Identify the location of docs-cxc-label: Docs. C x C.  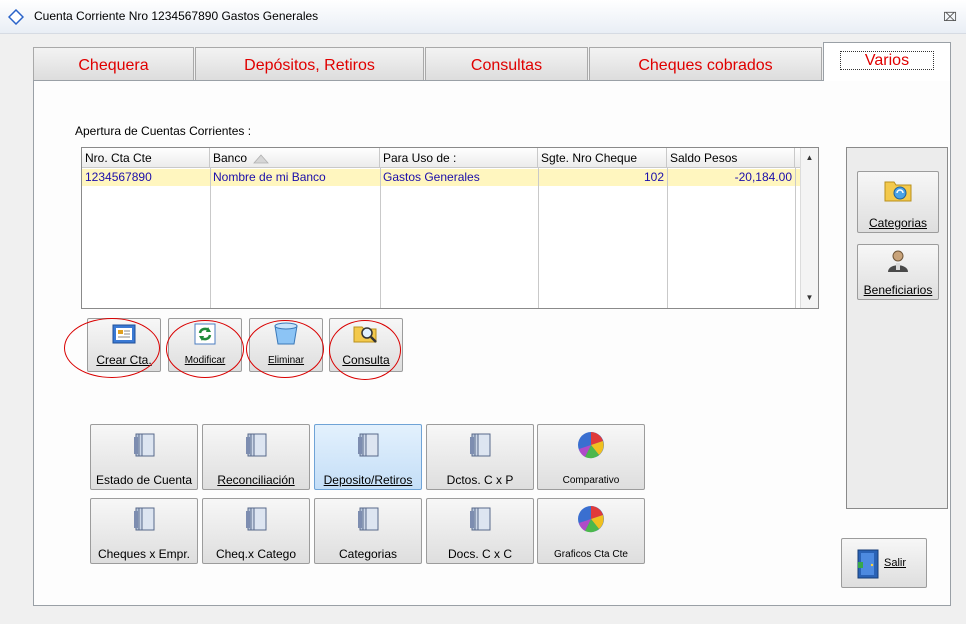
(479, 554).